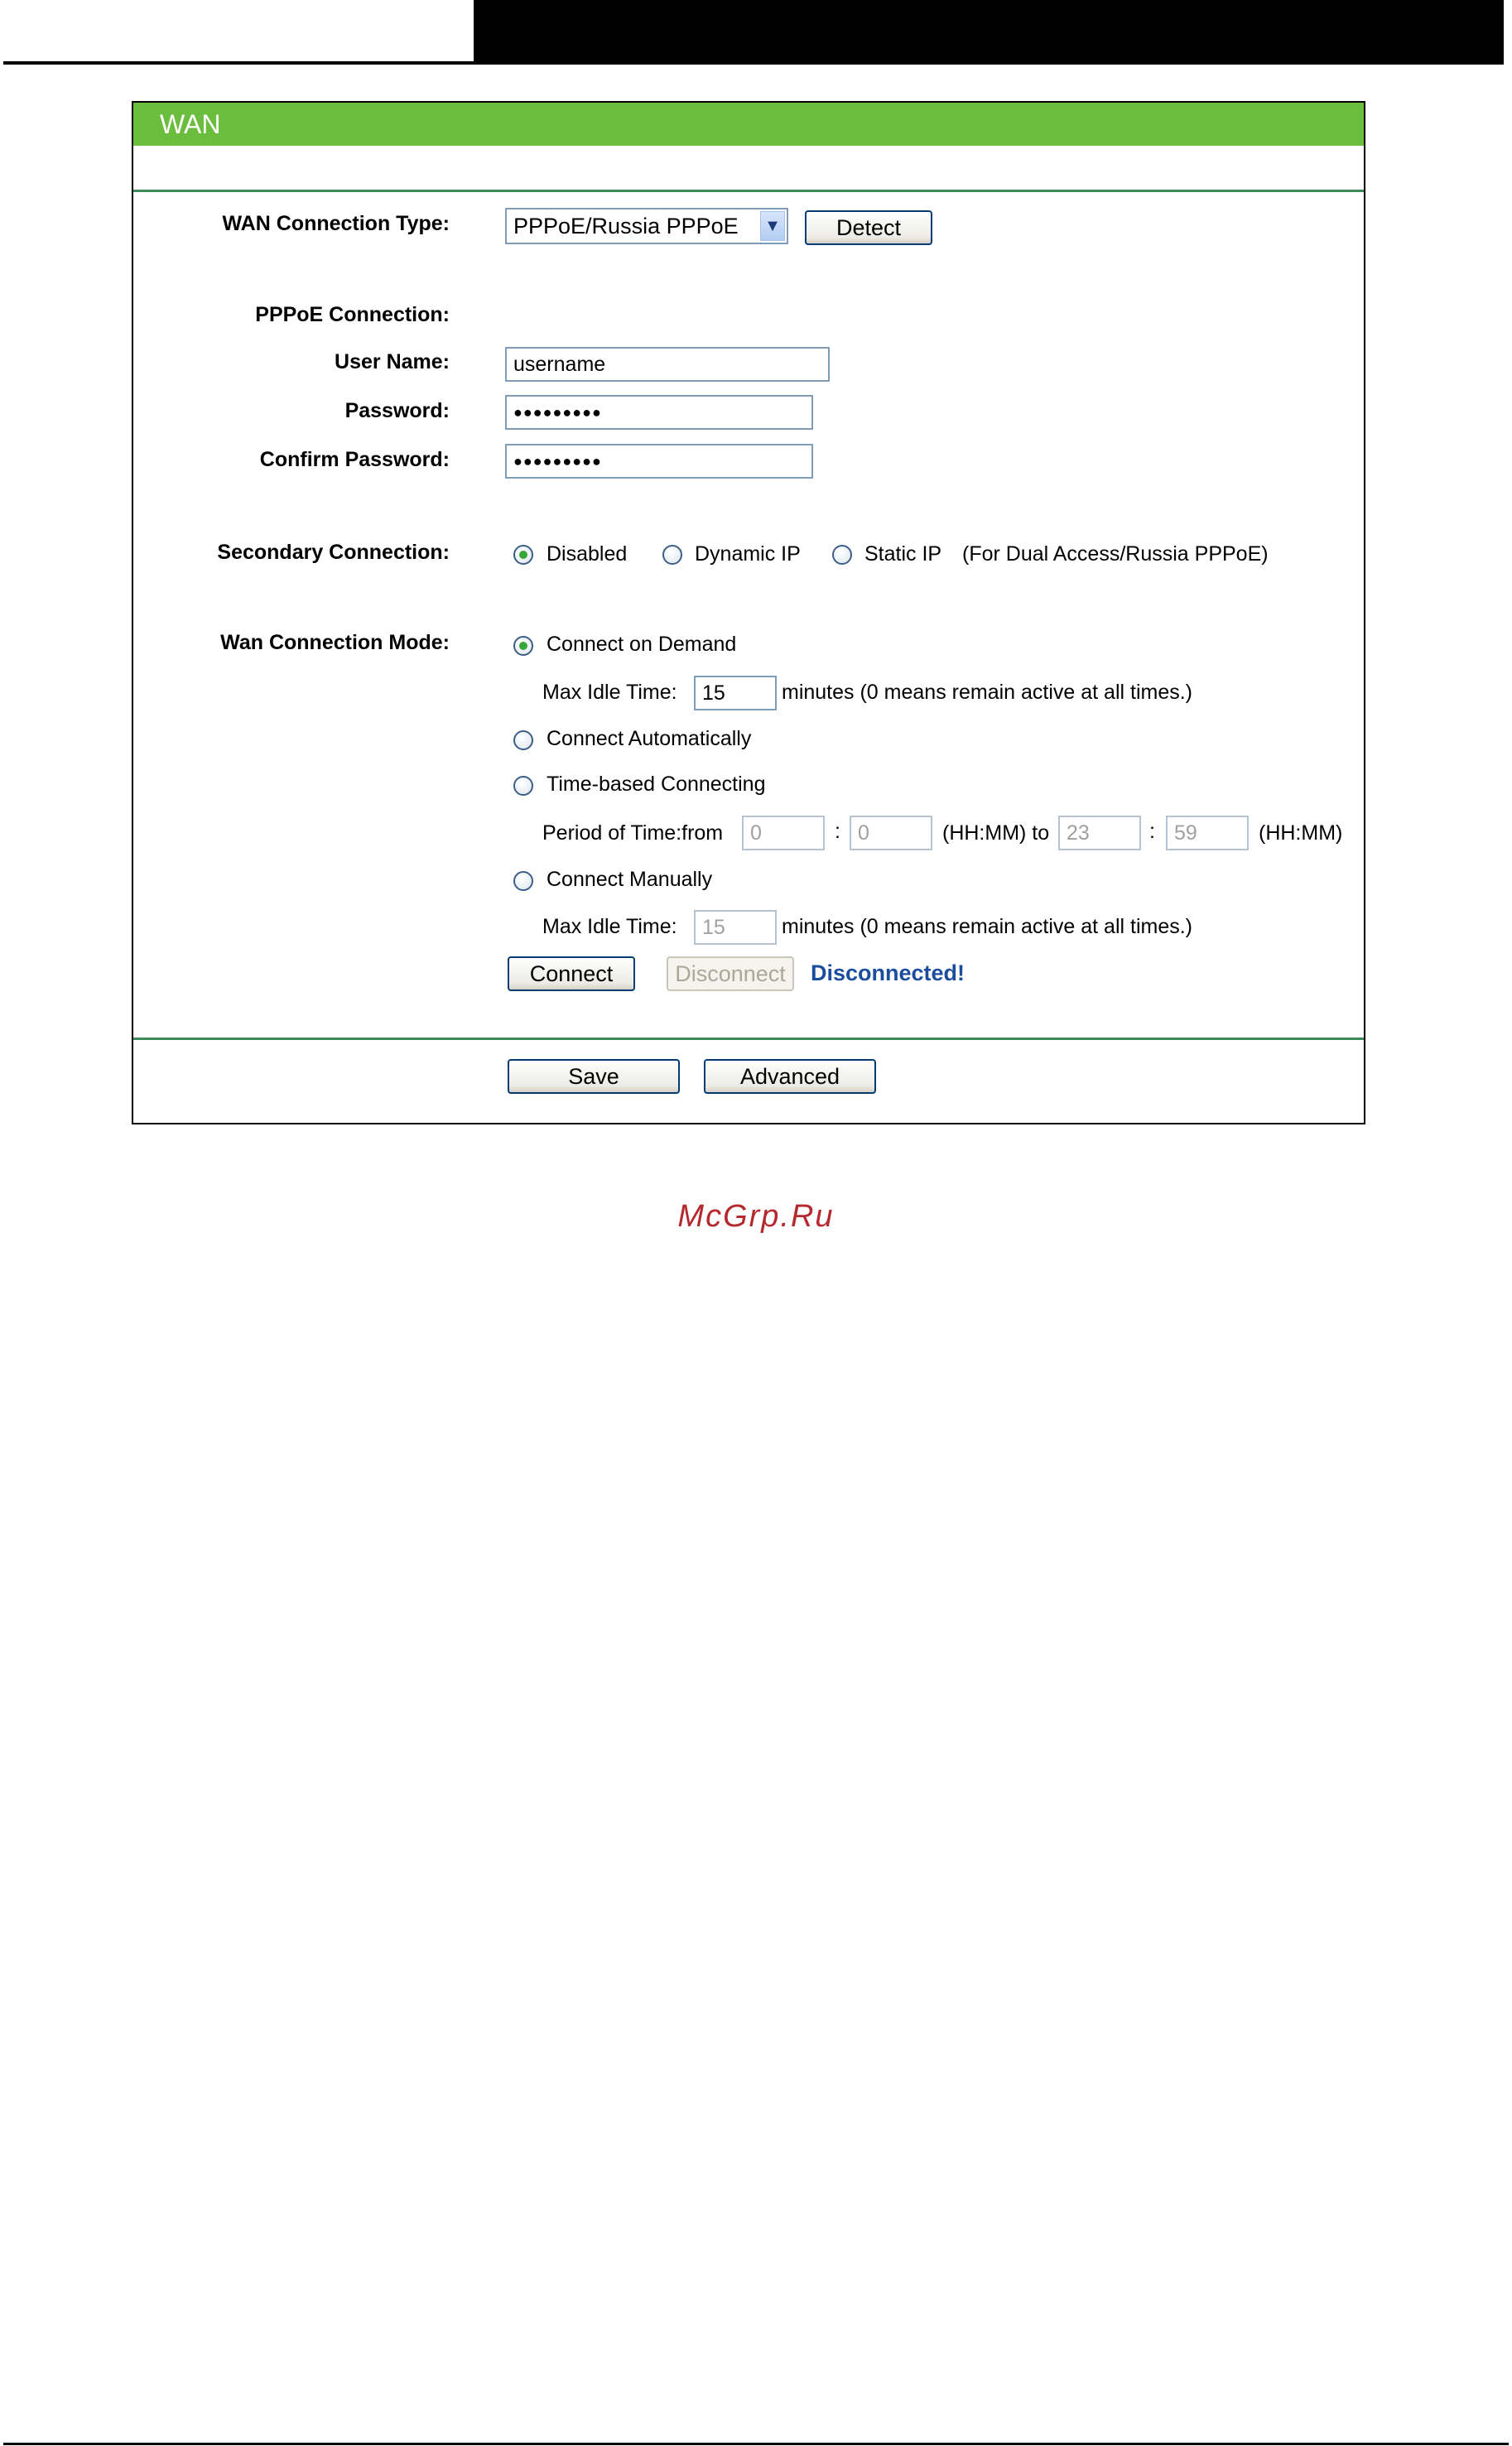 The width and height of the screenshot is (1512, 2446). What do you see at coordinates (1115, 554) in the screenshot?
I see `secondary-note: (For Dual Access/Russia PPPoE)` at bounding box center [1115, 554].